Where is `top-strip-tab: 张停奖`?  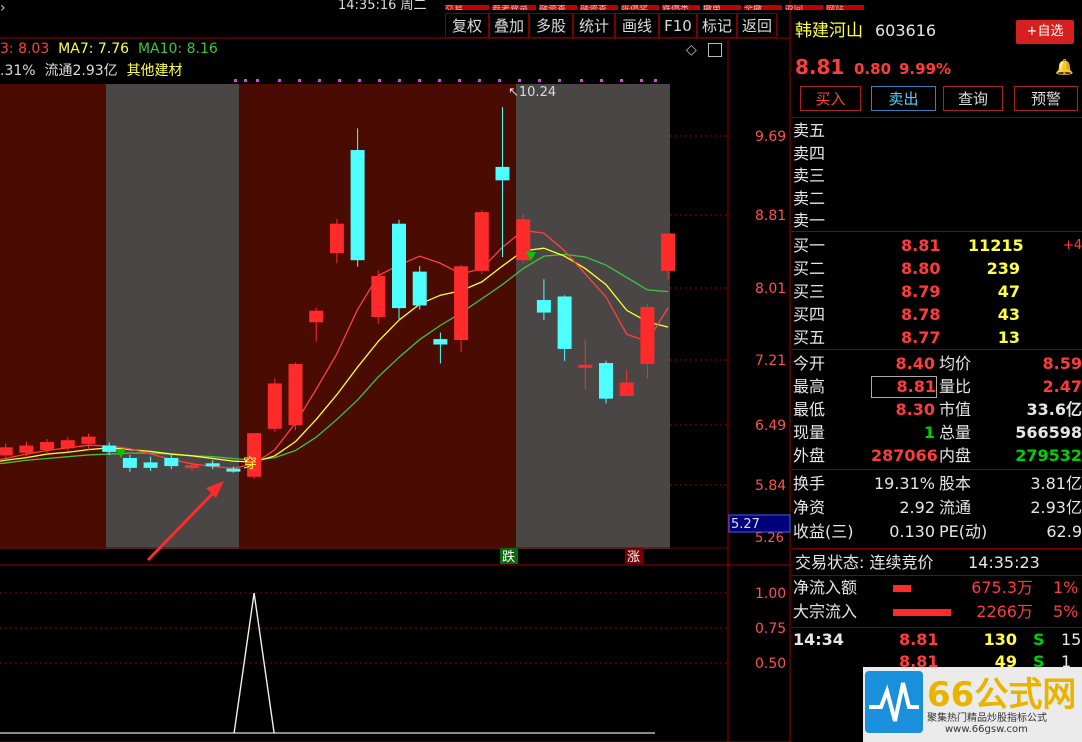 top-strip-tab: 张停奖 is located at coordinates (640, 7).